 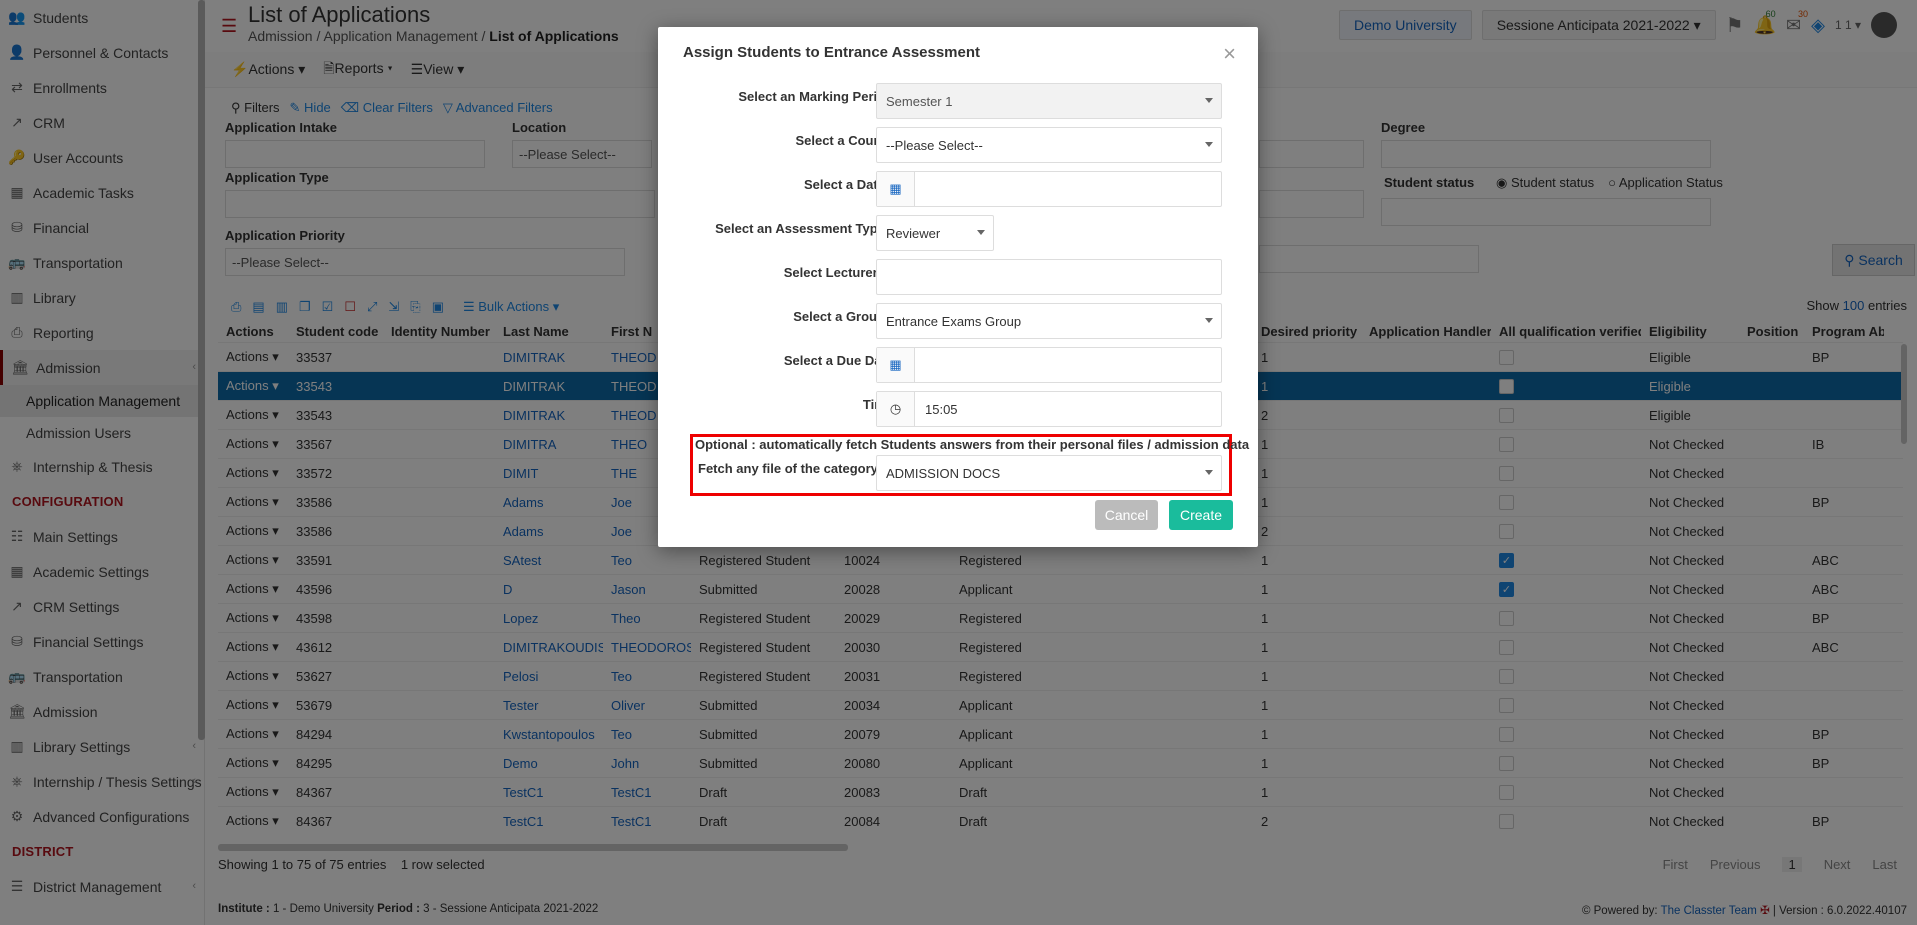 I want to click on marking-period-value: Semester 1, so click(x=919, y=101).